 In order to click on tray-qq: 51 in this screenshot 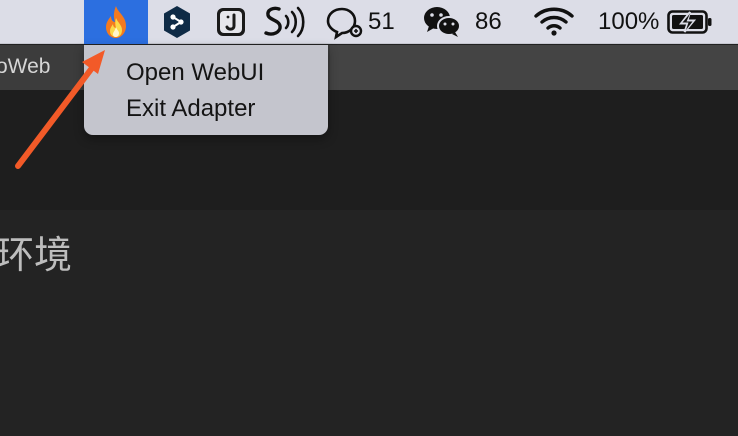, I will do `click(359, 22)`.